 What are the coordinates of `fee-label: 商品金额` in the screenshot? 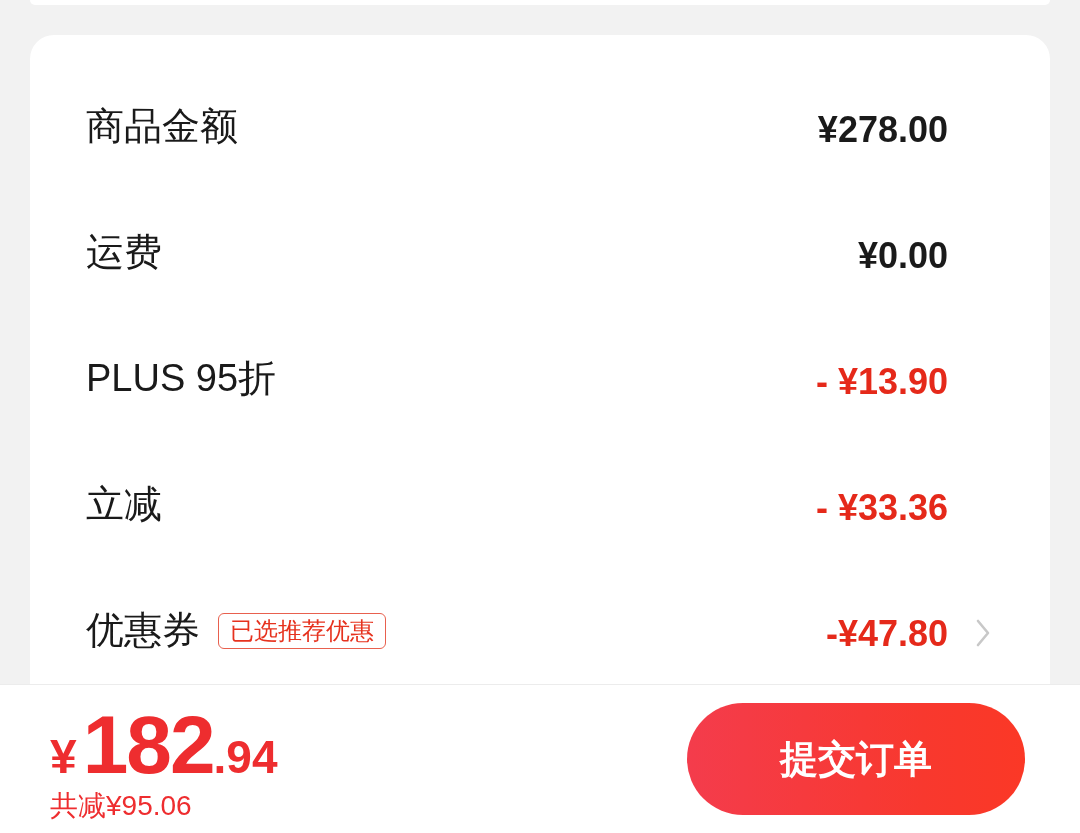 It's located at (162, 127).